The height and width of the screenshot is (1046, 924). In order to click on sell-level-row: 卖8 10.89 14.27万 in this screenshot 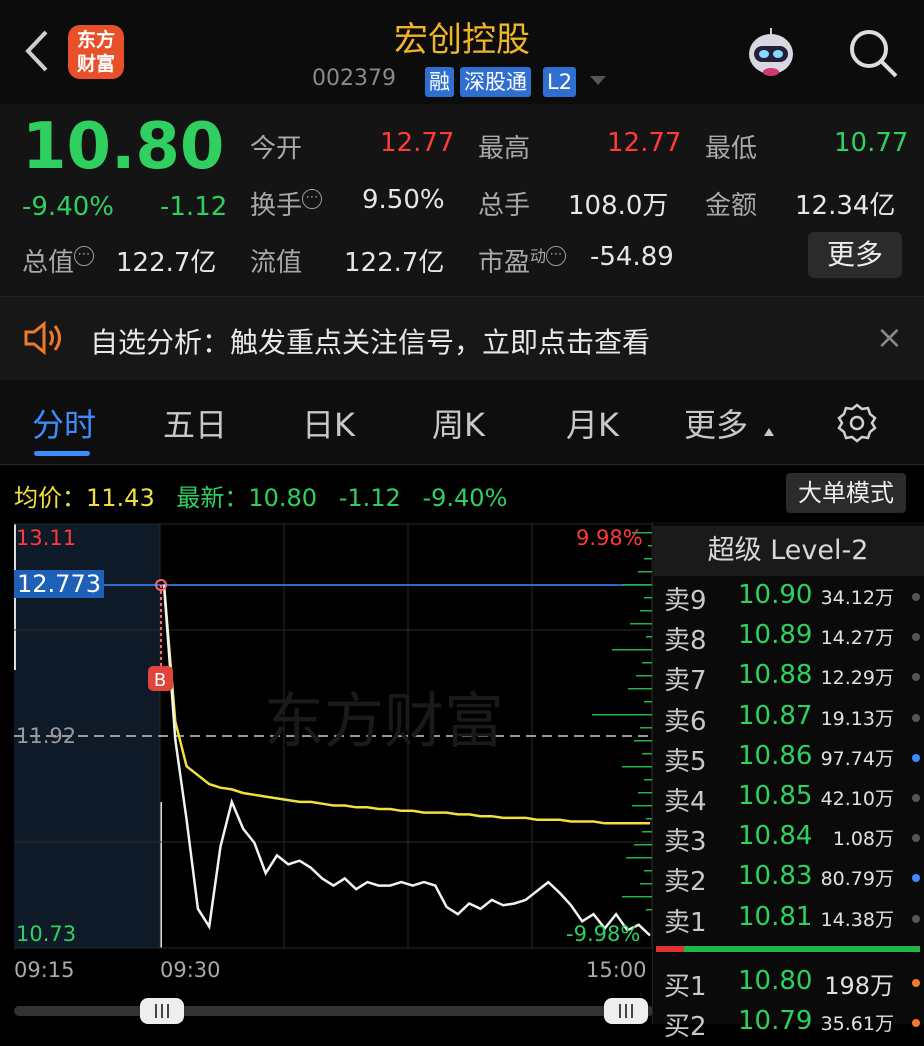, I will do `click(793, 640)`.